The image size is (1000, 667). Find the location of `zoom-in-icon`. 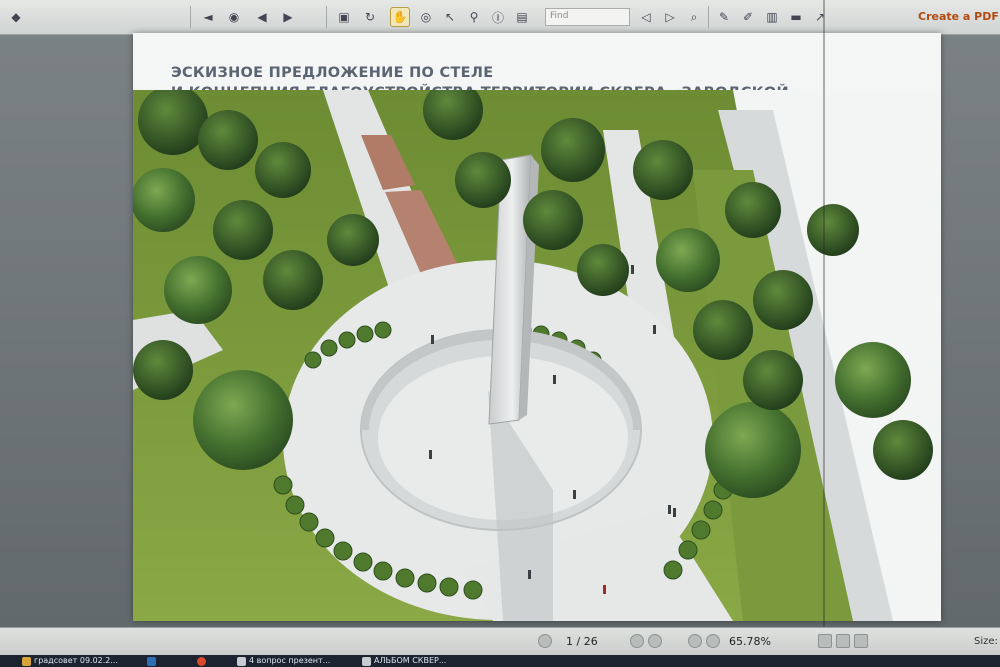

zoom-in-icon is located at coordinates (713, 641).